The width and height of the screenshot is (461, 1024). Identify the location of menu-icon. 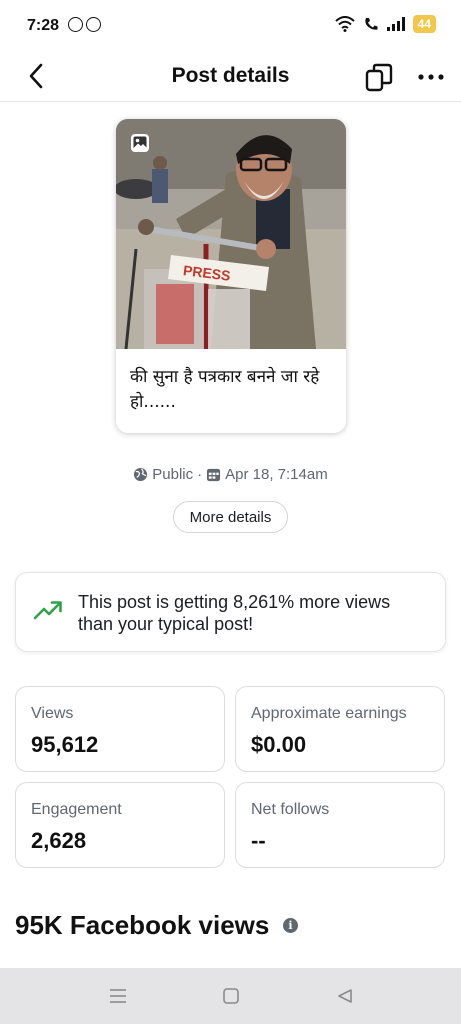
(118, 996).